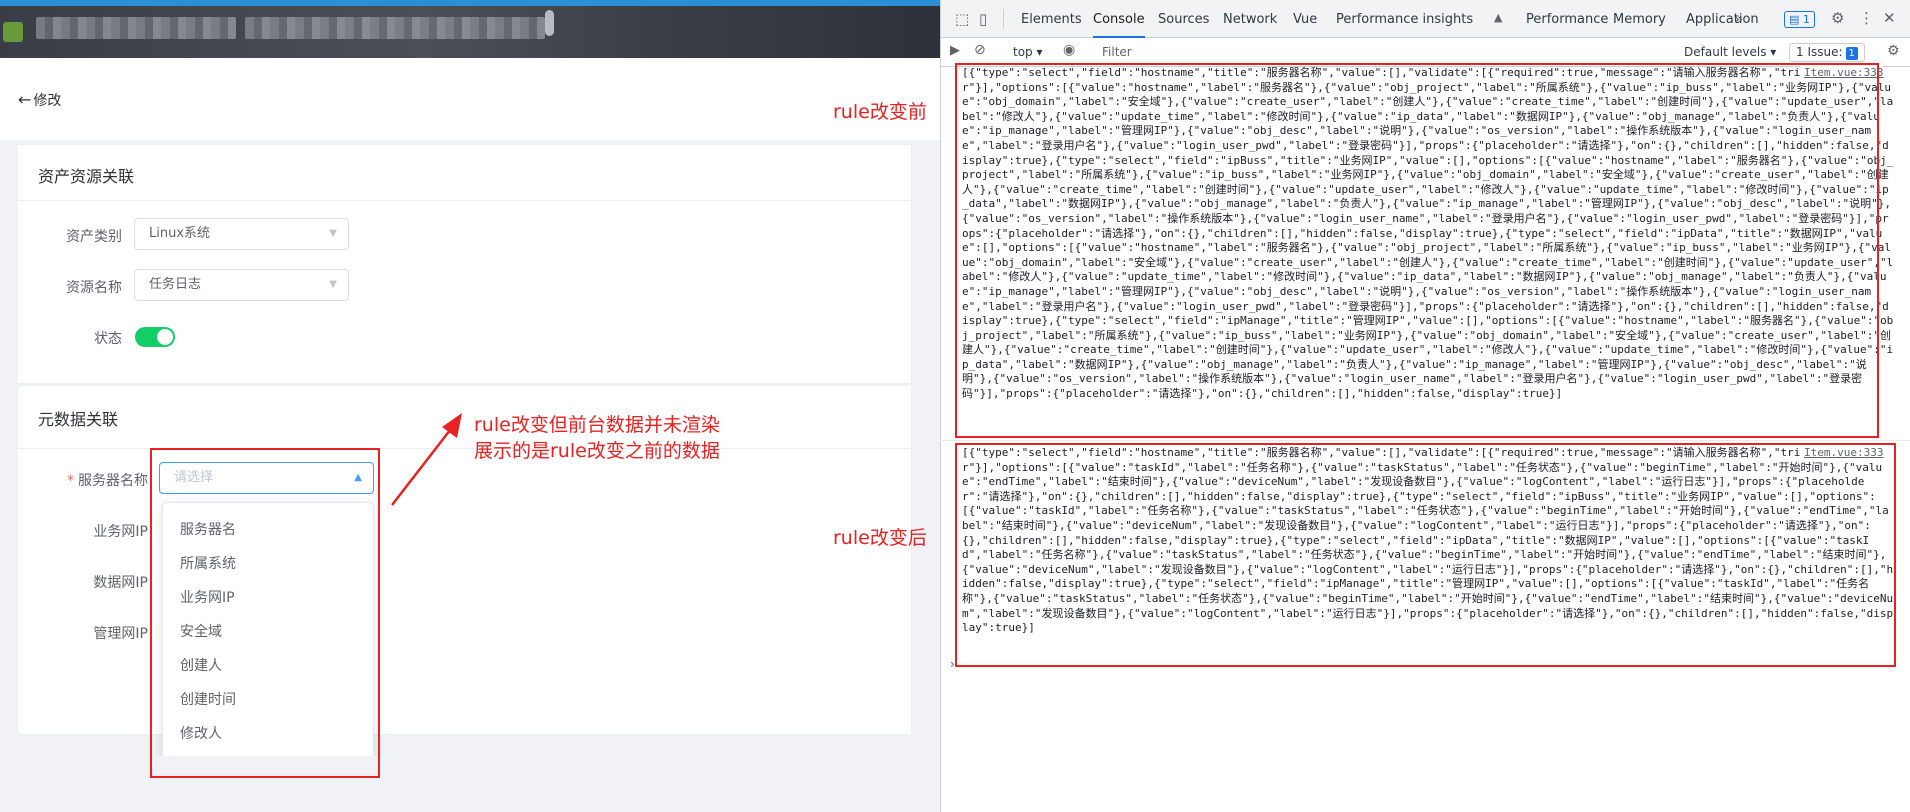  I want to click on asset-type-label: 资产类别, so click(94, 237).